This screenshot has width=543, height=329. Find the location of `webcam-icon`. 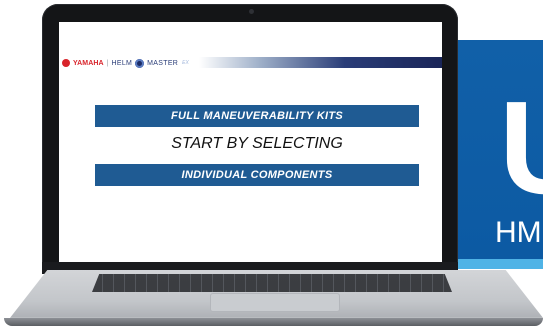

webcam-icon is located at coordinates (251, 11).